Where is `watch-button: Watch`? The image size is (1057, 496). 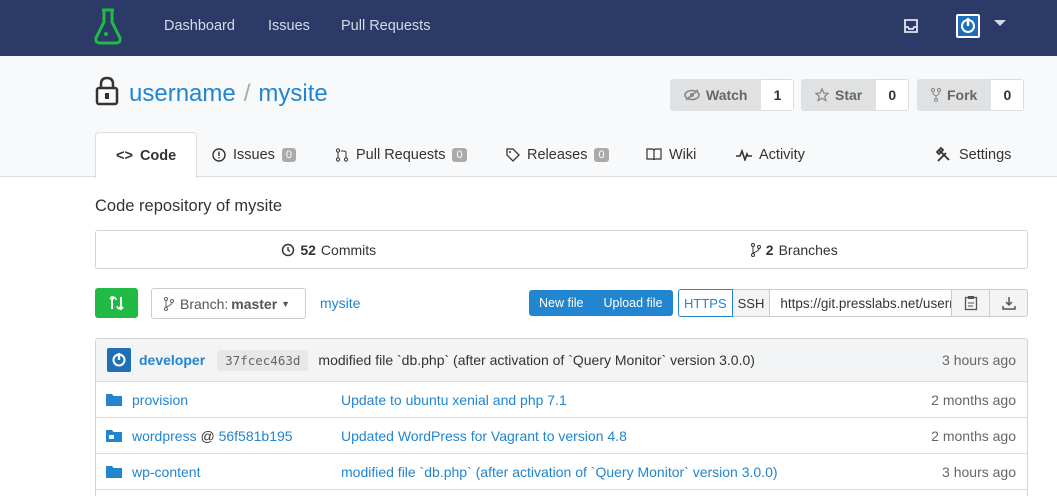
watch-button: Watch is located at coordinates (716, 95).